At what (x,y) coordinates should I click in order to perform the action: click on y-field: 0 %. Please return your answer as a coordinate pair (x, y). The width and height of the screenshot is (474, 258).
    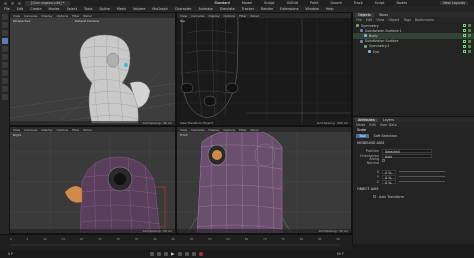
    Looking at the image, I should click on (389, 177).